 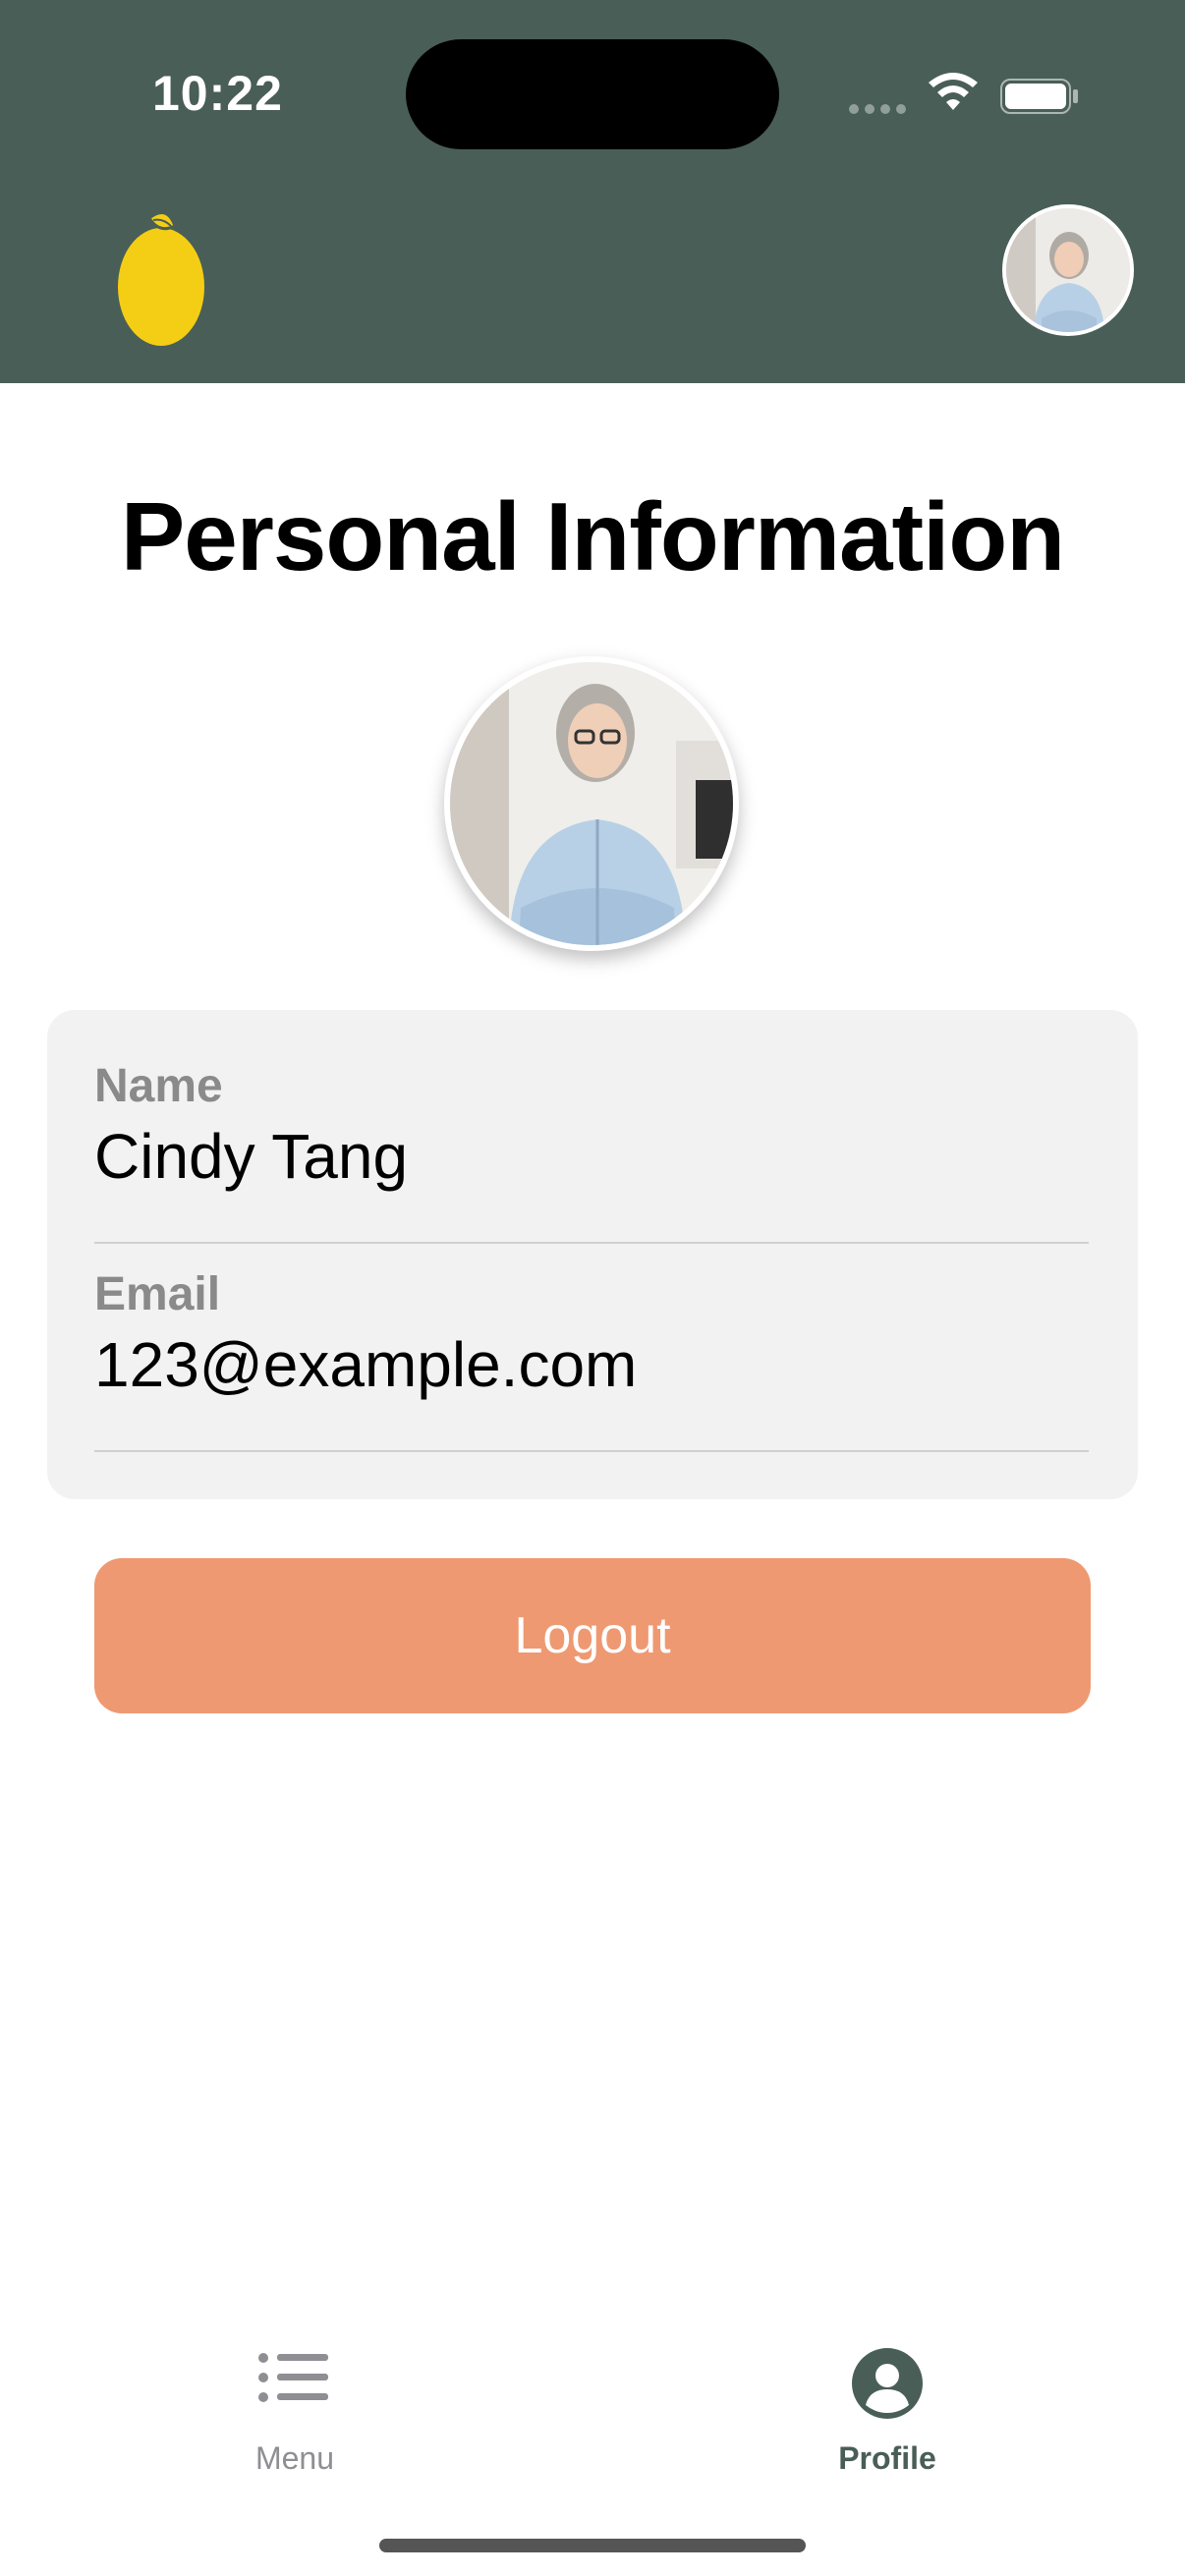 What do you see at coordinates (592, 1451) in the screenshot?
I see `email-divider` at bounding box center [592, 1451].